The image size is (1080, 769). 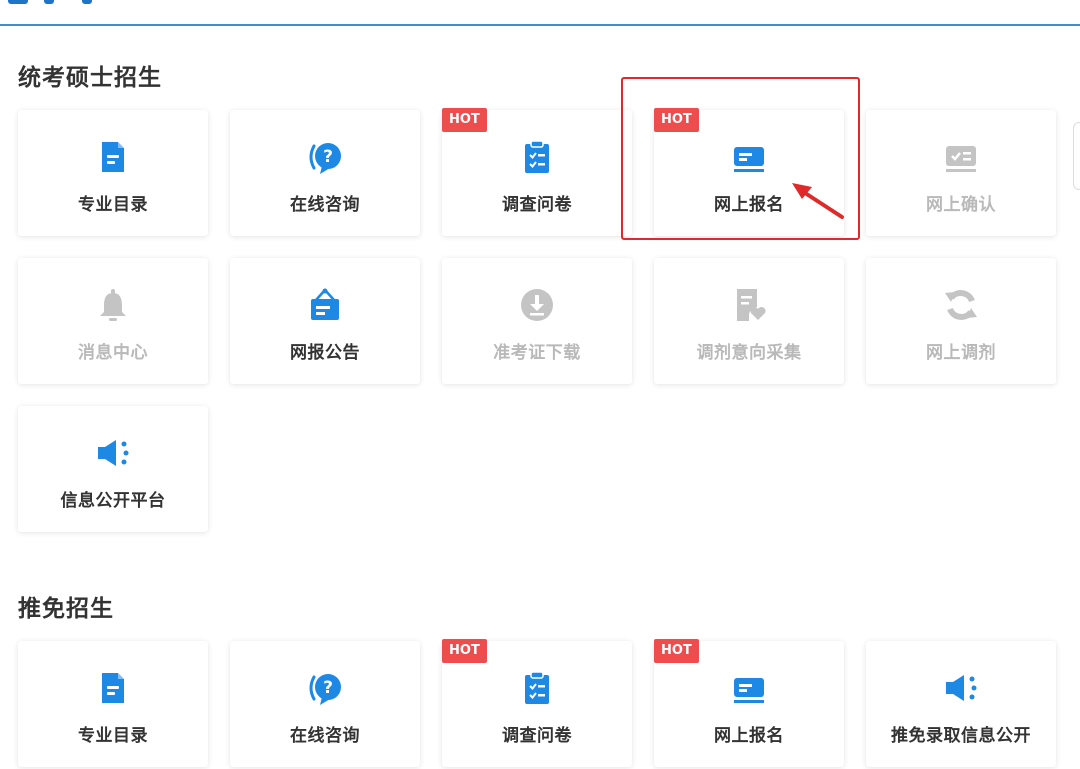 I want to click on card-label: 准考证下载, so click(x=537, y=353).